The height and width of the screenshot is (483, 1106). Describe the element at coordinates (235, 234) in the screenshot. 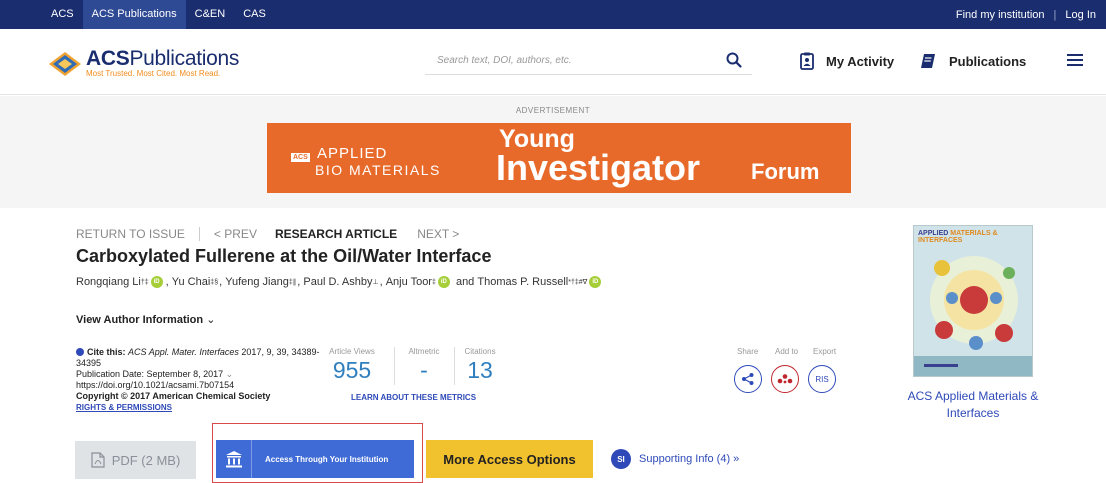

I see `prev-article-link: < PREV` at that location.